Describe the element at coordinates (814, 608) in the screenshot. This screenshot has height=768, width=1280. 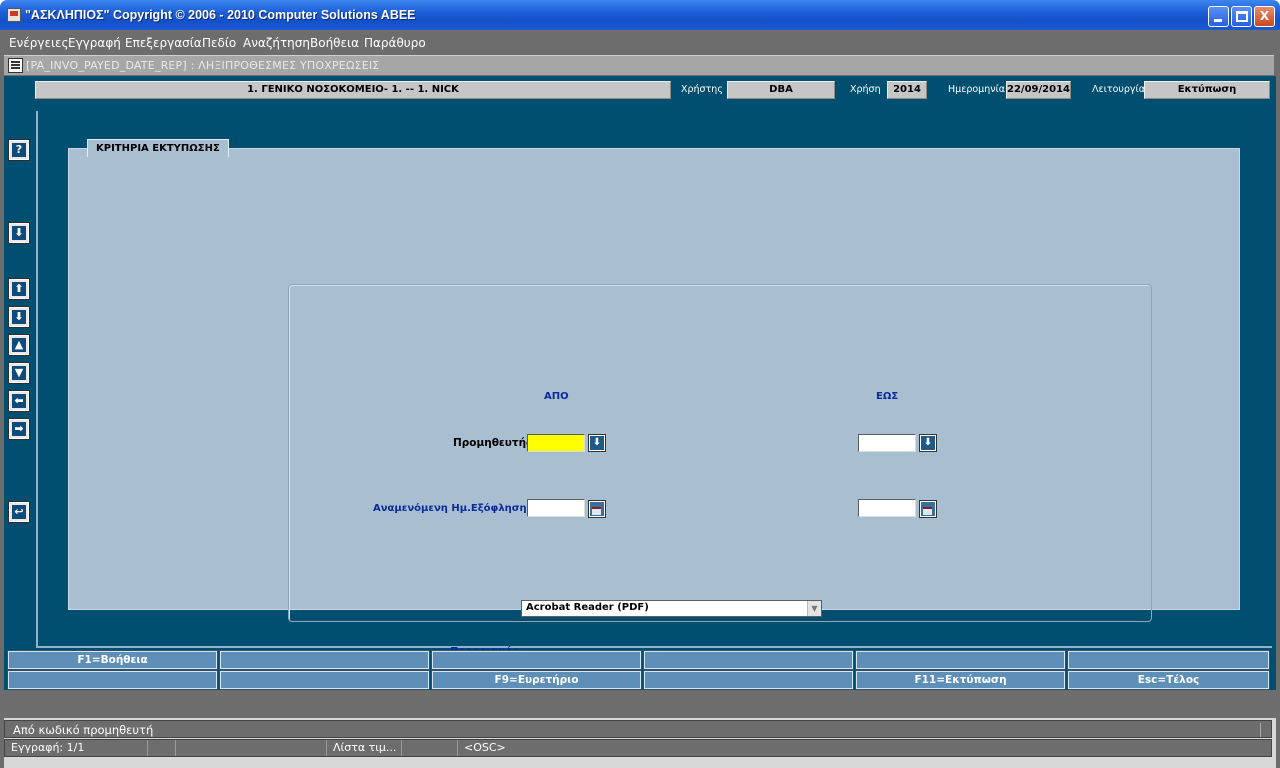
I see `chevron-down-icon: ▼` at that location.